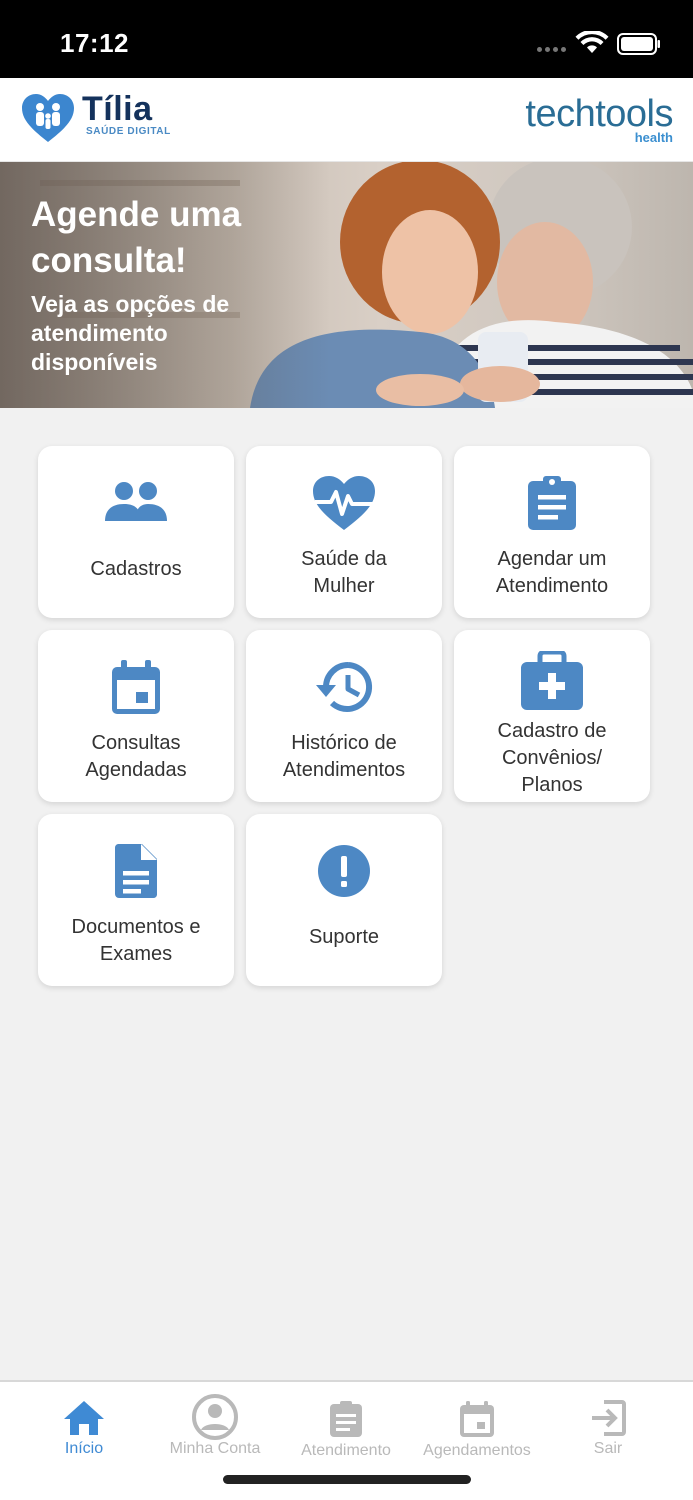  Describe the element at coordinates (592, 42) in the screenshot. I see `wifi-icon` at that location.